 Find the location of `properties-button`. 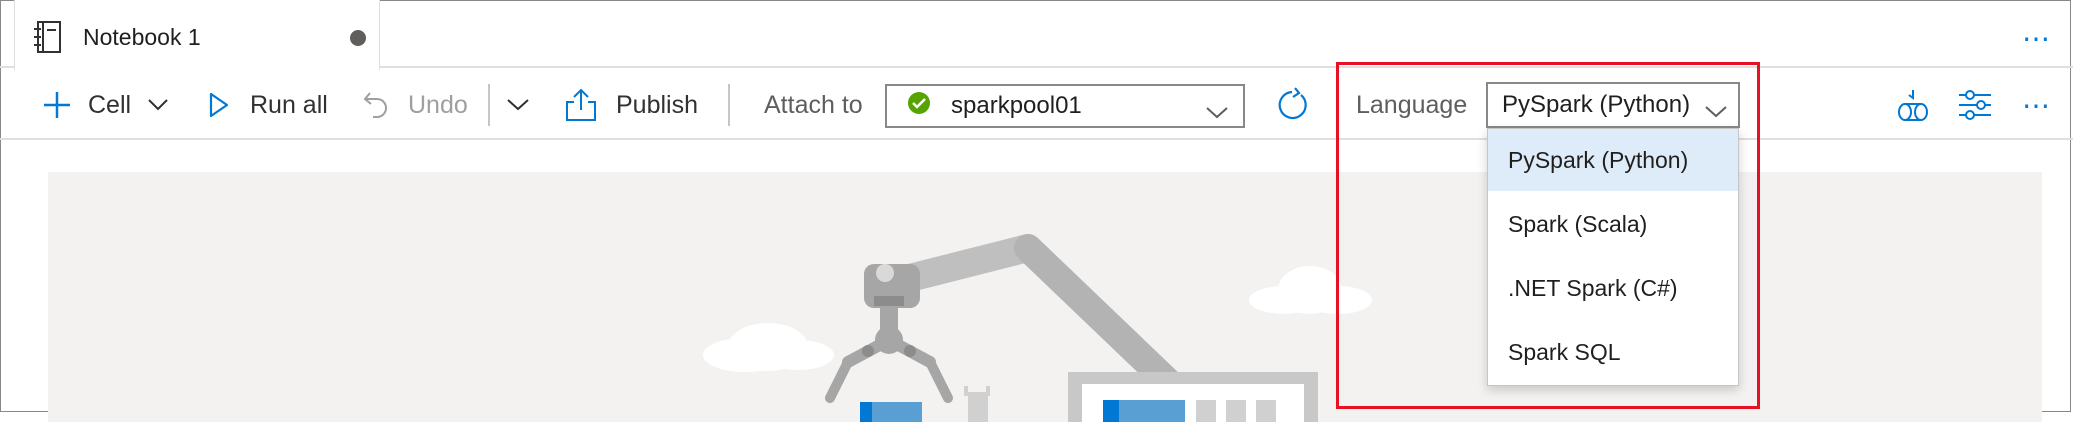

properties-button is located at coordinates (1975, 105).